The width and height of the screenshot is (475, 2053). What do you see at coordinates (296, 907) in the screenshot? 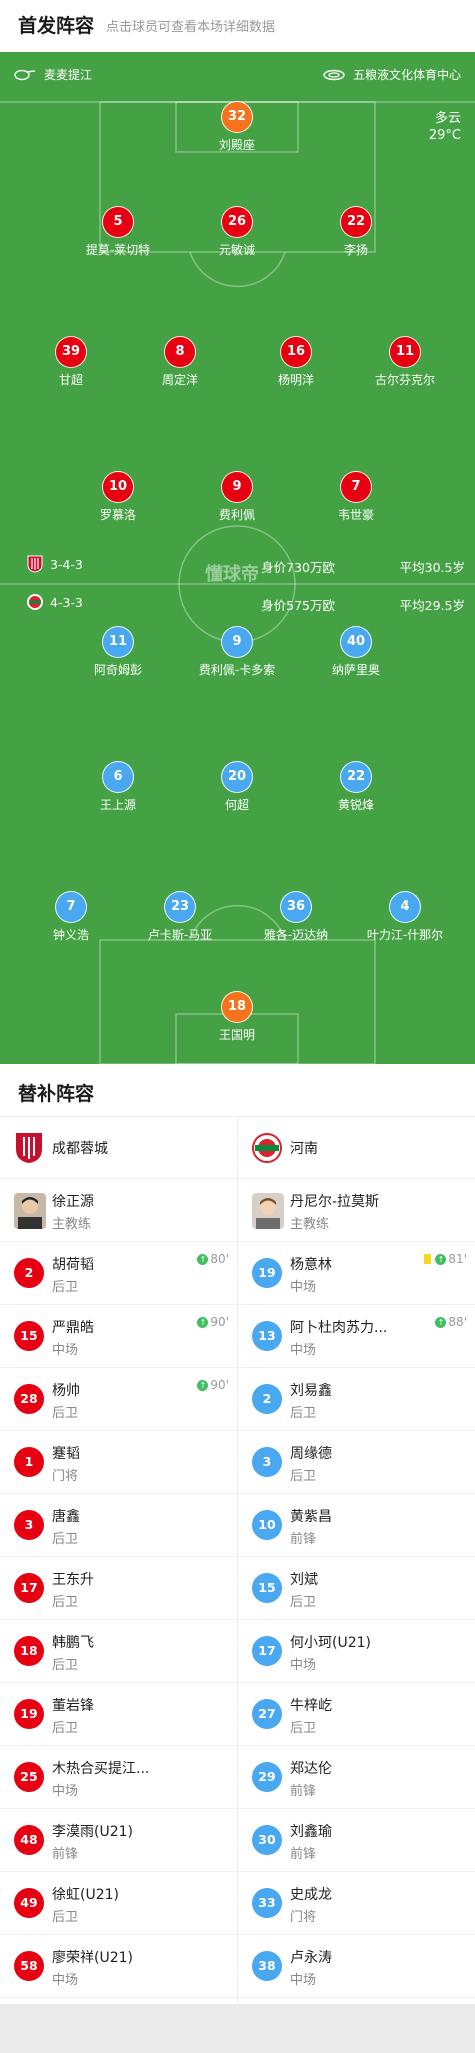
I see `player-number: 36` at bounding box center [296, 907].